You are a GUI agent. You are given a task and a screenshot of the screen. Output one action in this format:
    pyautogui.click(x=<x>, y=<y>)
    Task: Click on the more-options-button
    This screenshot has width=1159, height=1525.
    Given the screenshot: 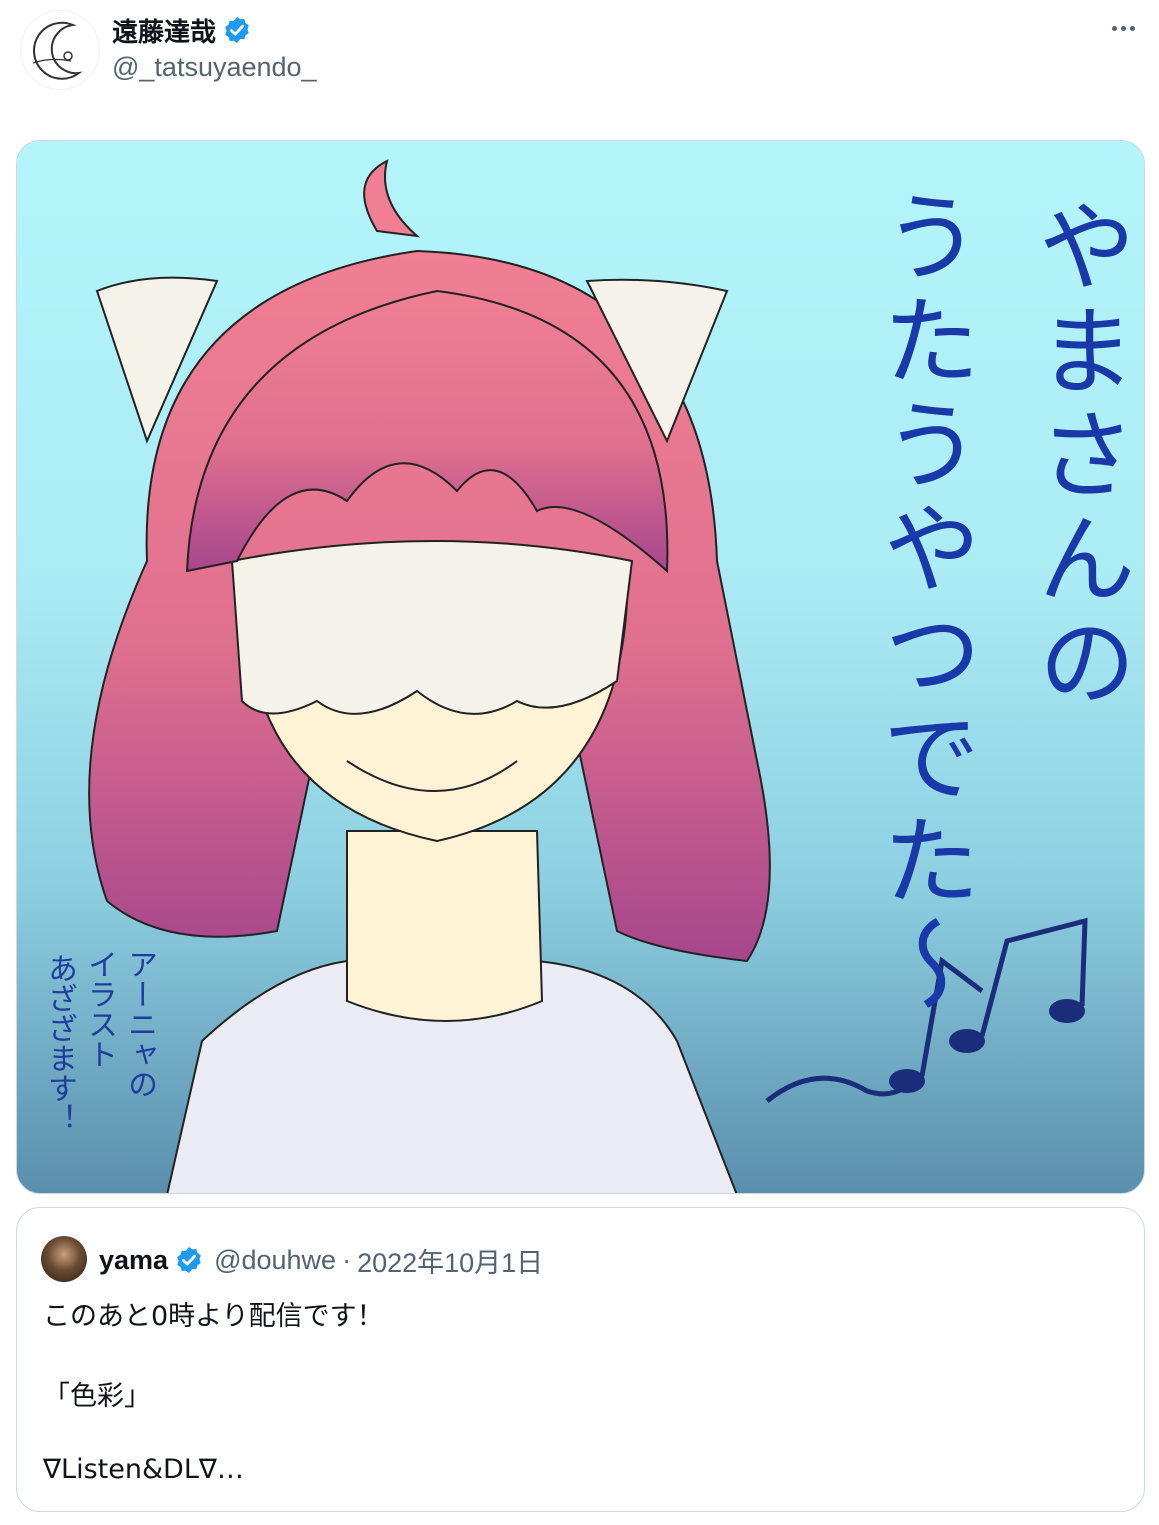 What is the action you would take?
    pyautogui.click(x=1123, y=28)
    